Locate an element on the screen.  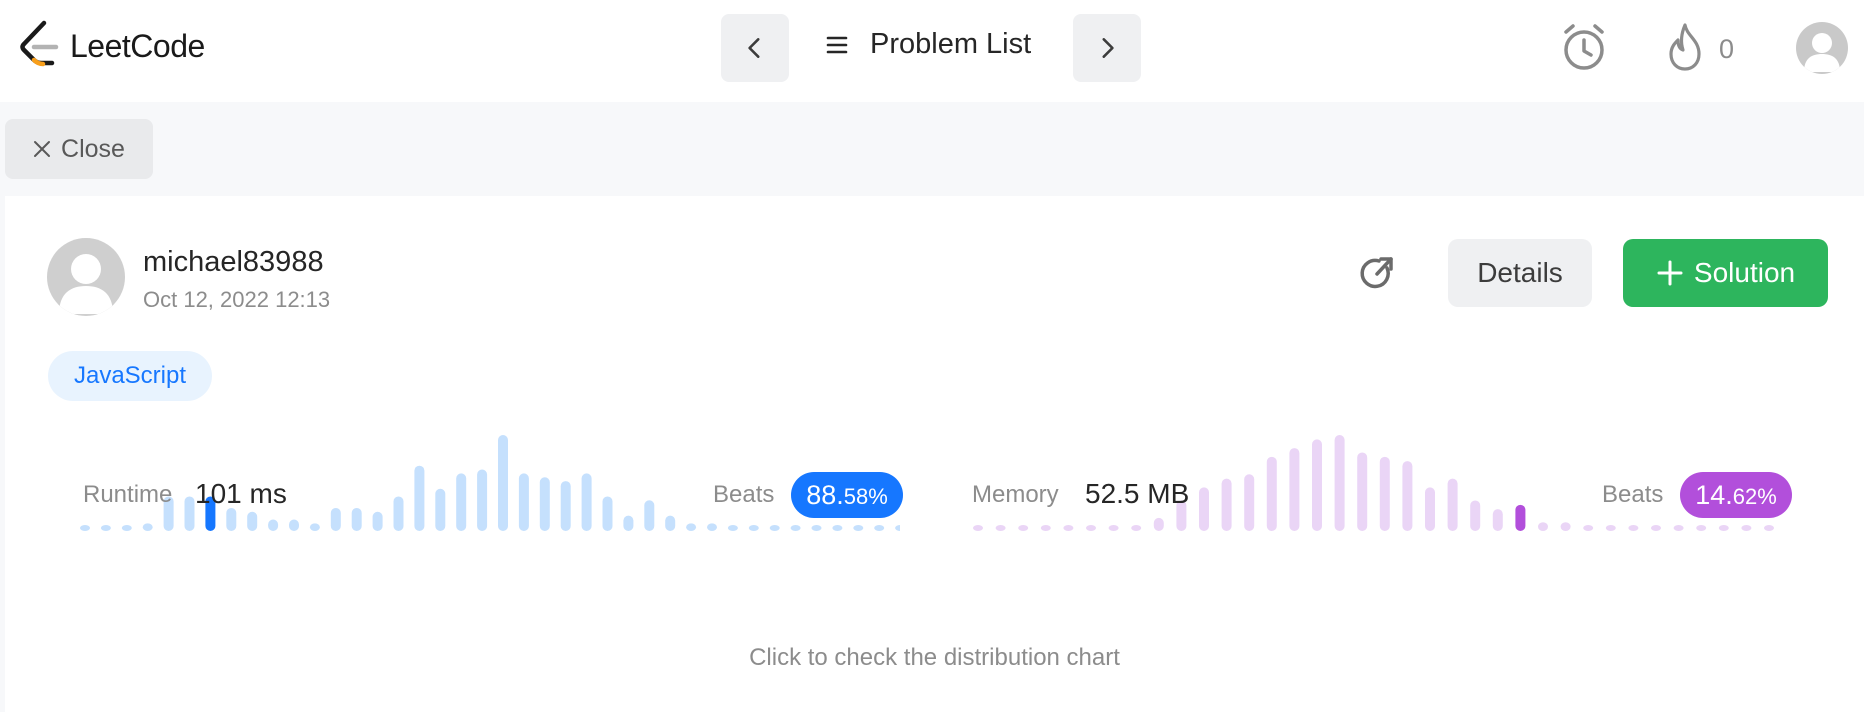
solution-label: Solution is located at coordinates (1744, 272).